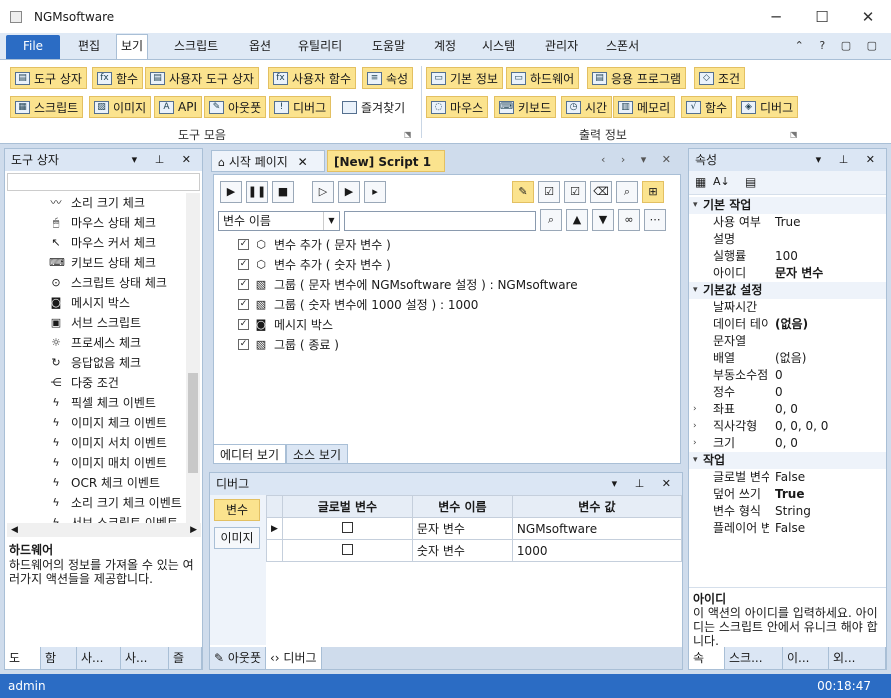 The height and width of the screenshot is (698, 891). I want to click on menu-script: 스크립트, so click(196, 47).